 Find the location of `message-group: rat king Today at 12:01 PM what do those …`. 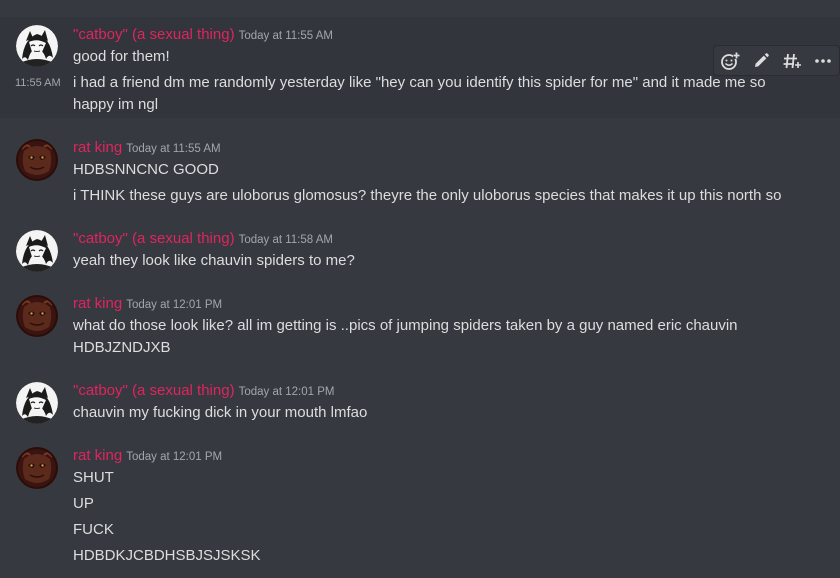

message-group: rat king Today at 12:01 PM what do those … is located at coordinates (420, 327).